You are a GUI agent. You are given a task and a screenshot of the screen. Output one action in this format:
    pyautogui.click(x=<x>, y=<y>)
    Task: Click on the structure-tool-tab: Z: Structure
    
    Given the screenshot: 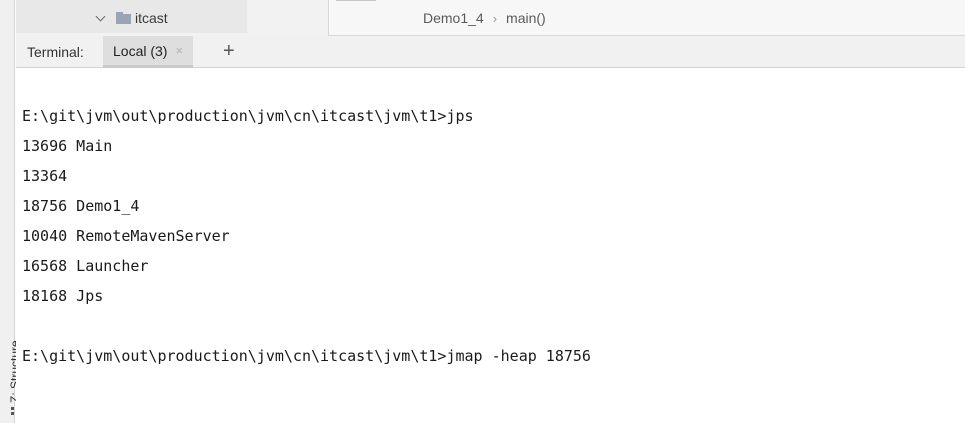 What is the action you would take?
    pyautogui.click(x=11, y=370)
    